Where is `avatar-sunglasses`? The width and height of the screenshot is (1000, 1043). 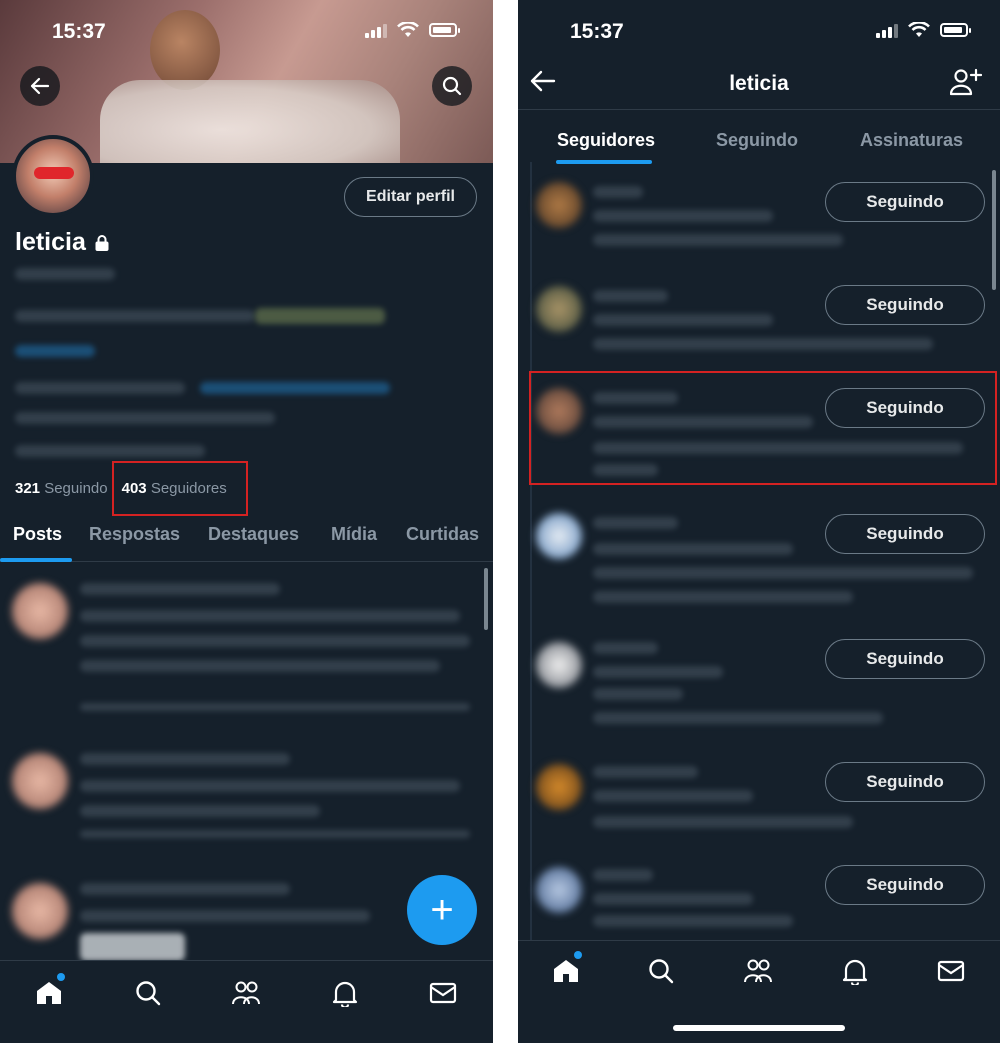 avatar-sunglasses is located at coordinates (54, 173).